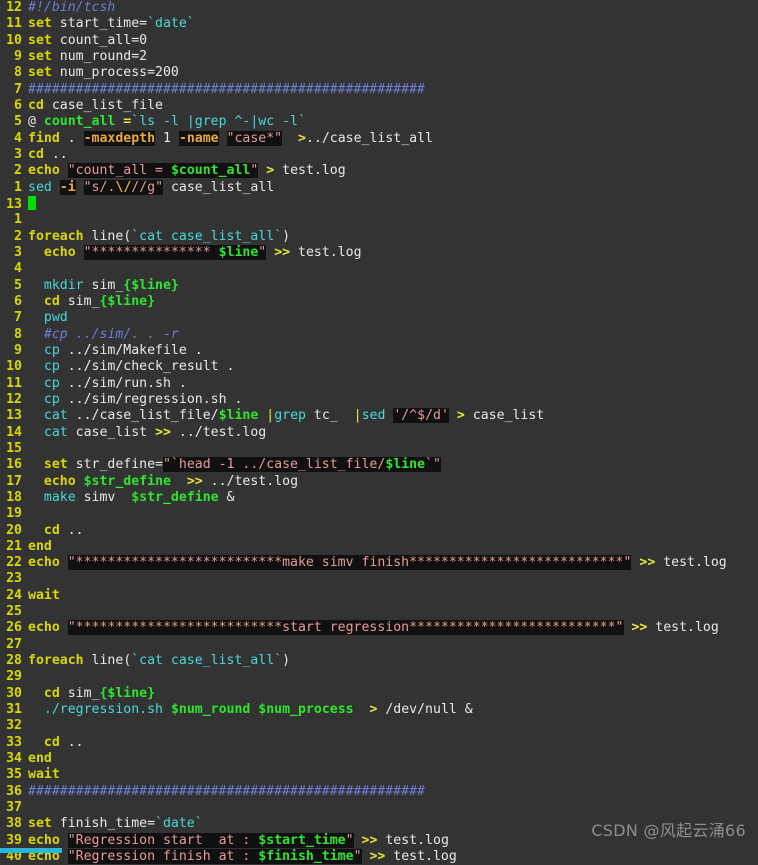 Image resolution: width=758 pixels, height=865 pixels. I want to click on code-line: 30 cd sim_{$line}, so click(379, 694).